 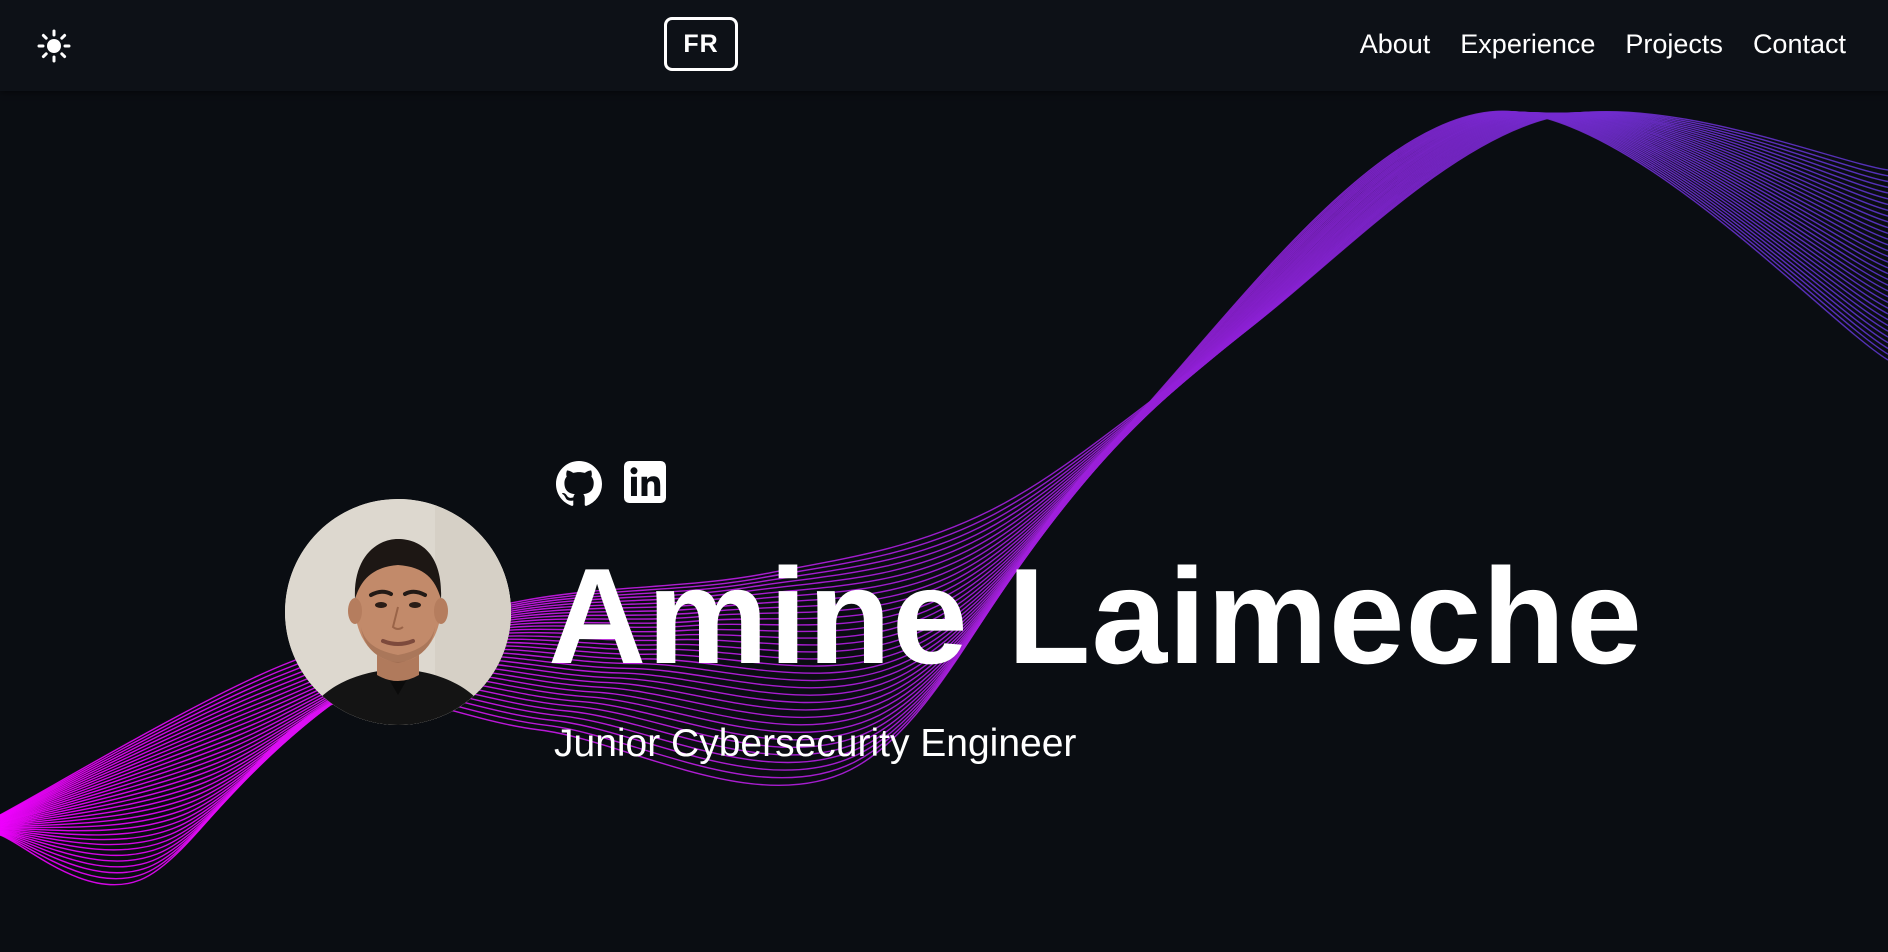 I want to click on github-link, so click(x=579, y=484).